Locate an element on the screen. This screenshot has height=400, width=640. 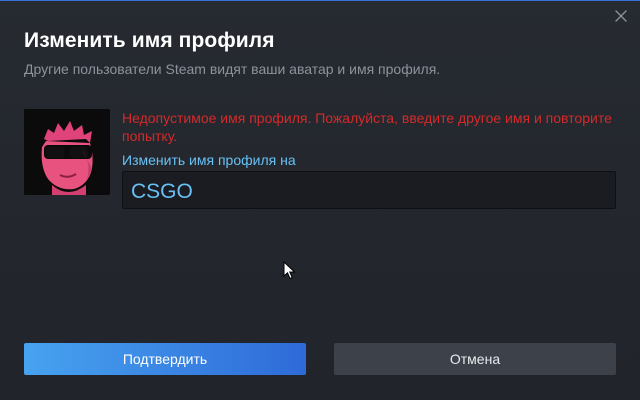
close-button is located at coordinates (621, 16).